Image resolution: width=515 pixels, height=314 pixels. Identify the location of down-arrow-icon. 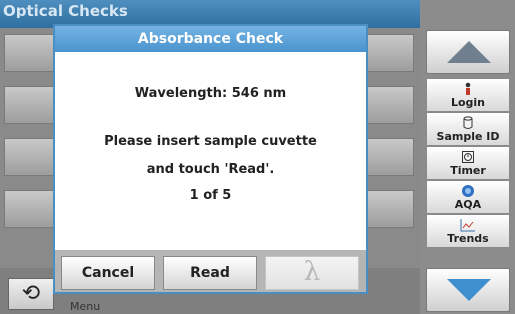
(469, 290).